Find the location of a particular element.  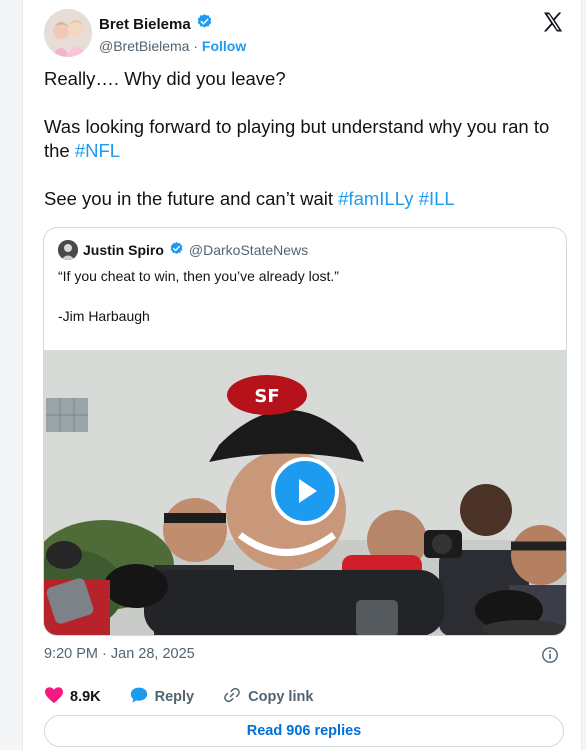

quote-header: Justin Spiro @DarkoStateNews is located at coordinates (183, 250).